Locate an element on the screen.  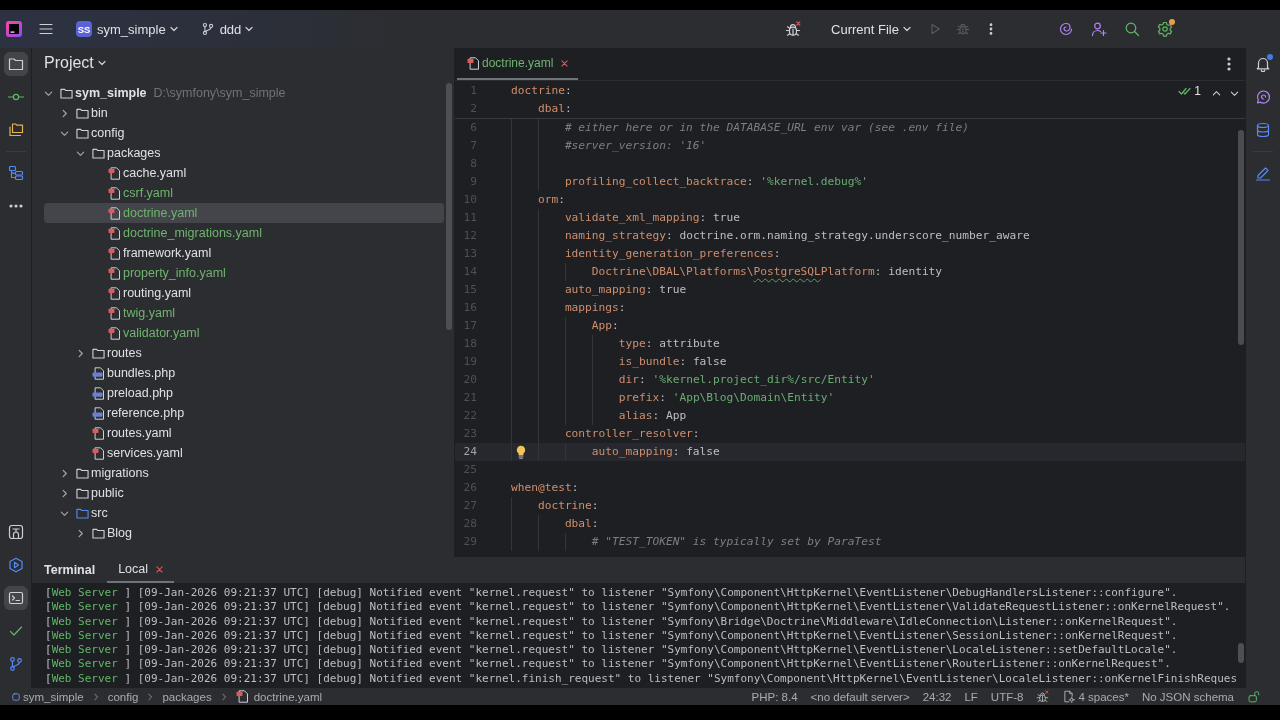
breadcrumb: sym_simple is located at coordinates (48, 696).